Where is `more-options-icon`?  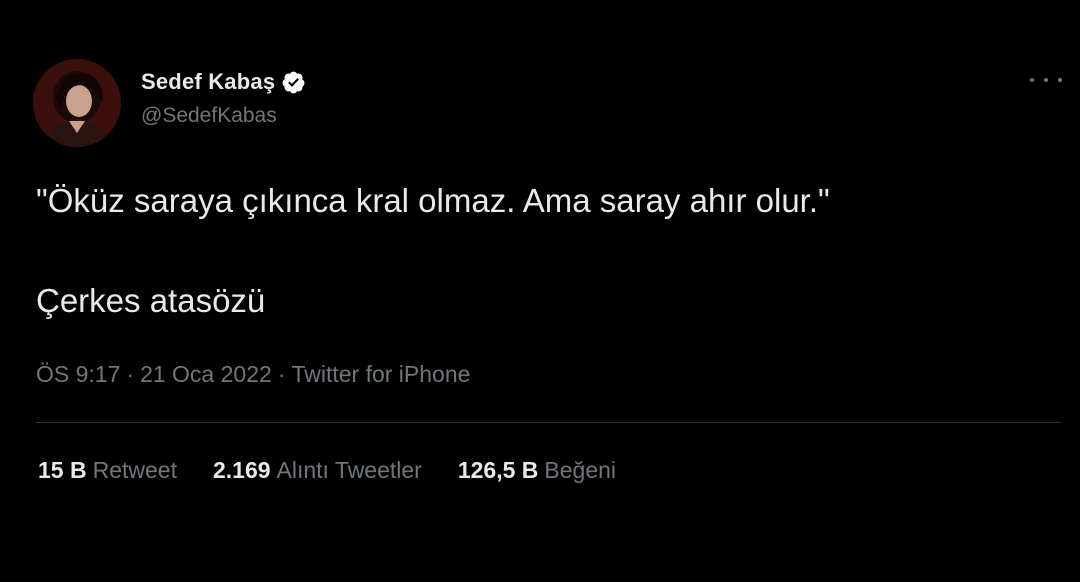
more-options-icon is located at coordinates (1046, 80).